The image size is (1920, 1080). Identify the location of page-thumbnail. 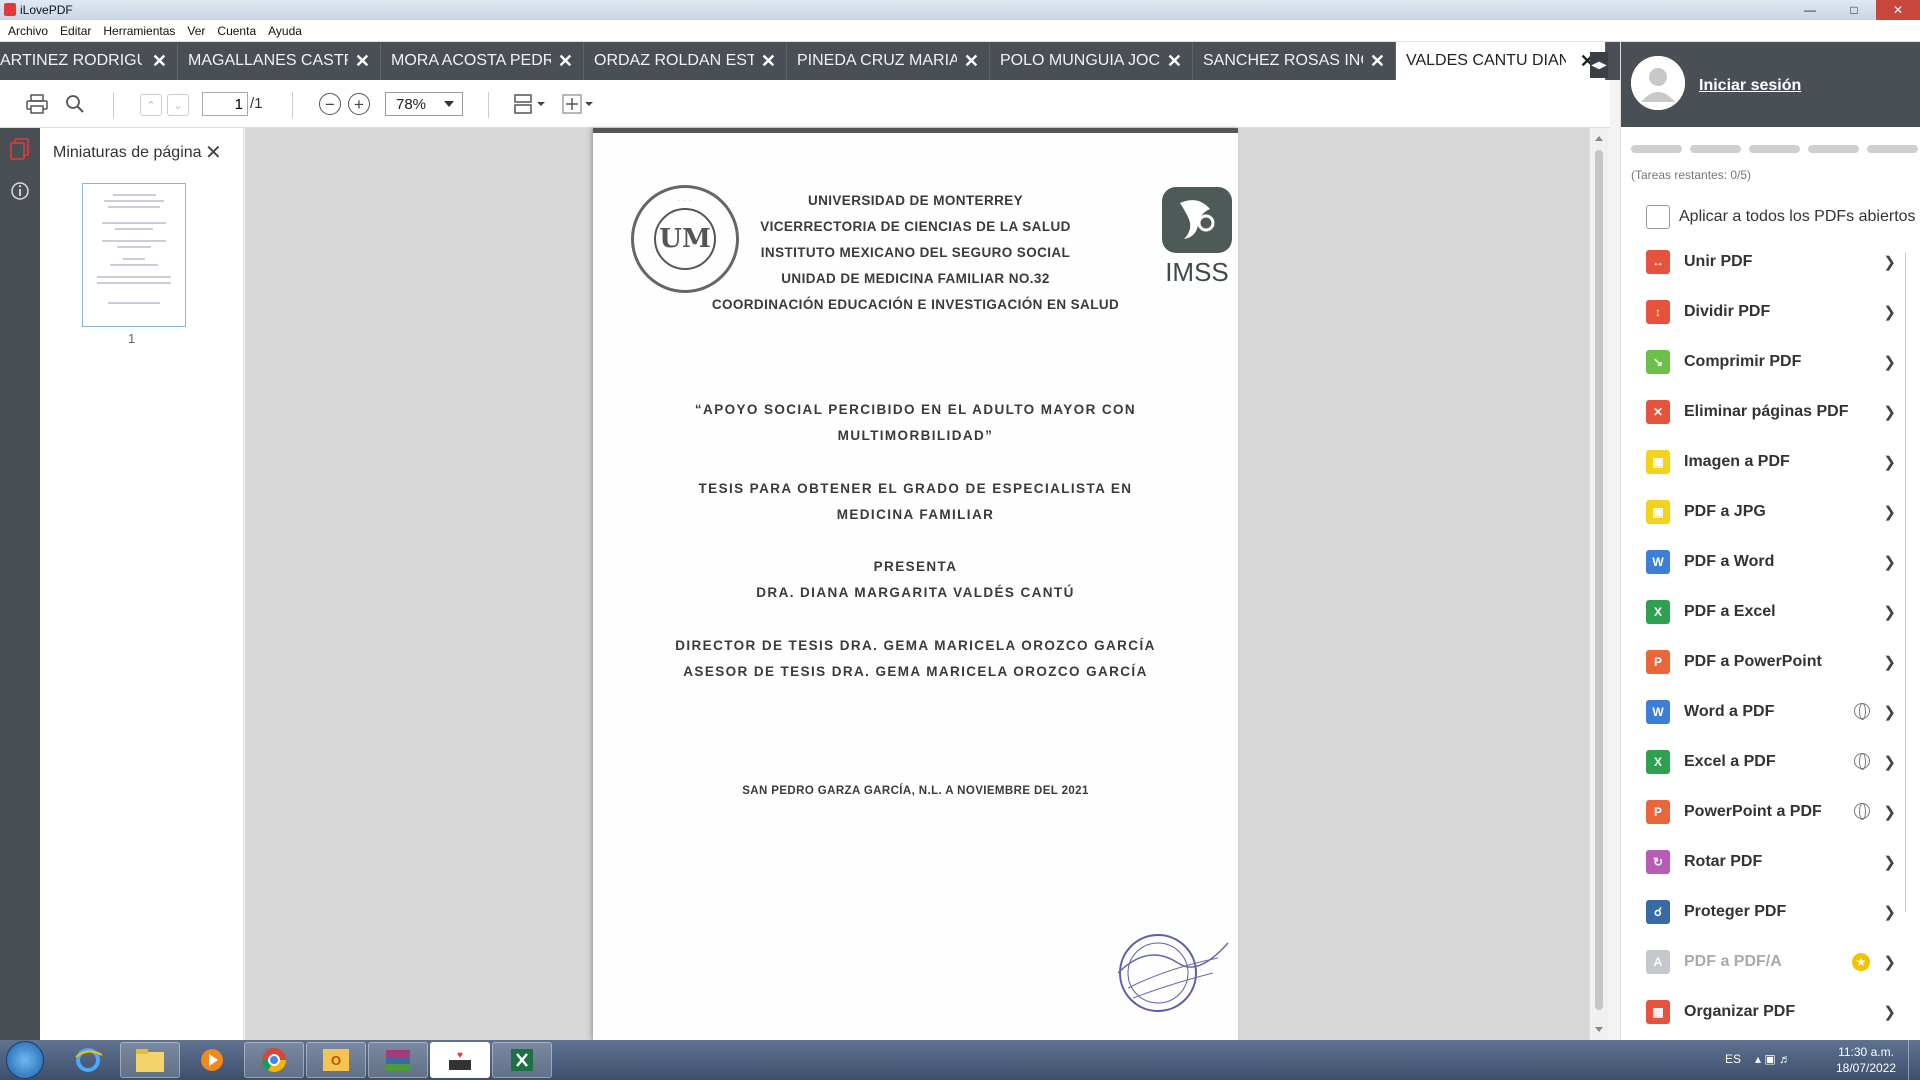
(134, 255).